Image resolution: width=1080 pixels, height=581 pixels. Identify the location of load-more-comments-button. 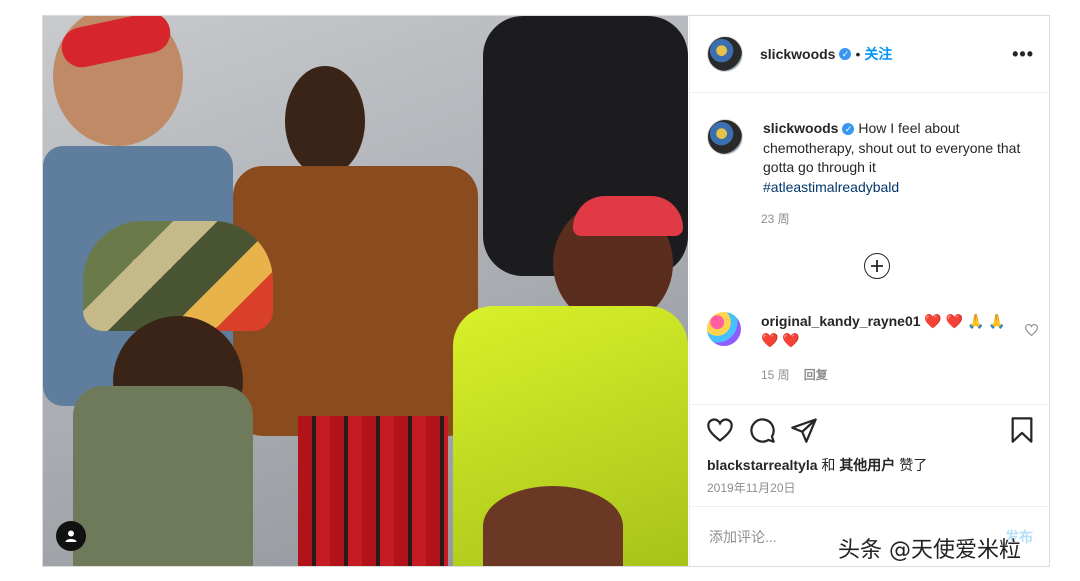
(877, 266).